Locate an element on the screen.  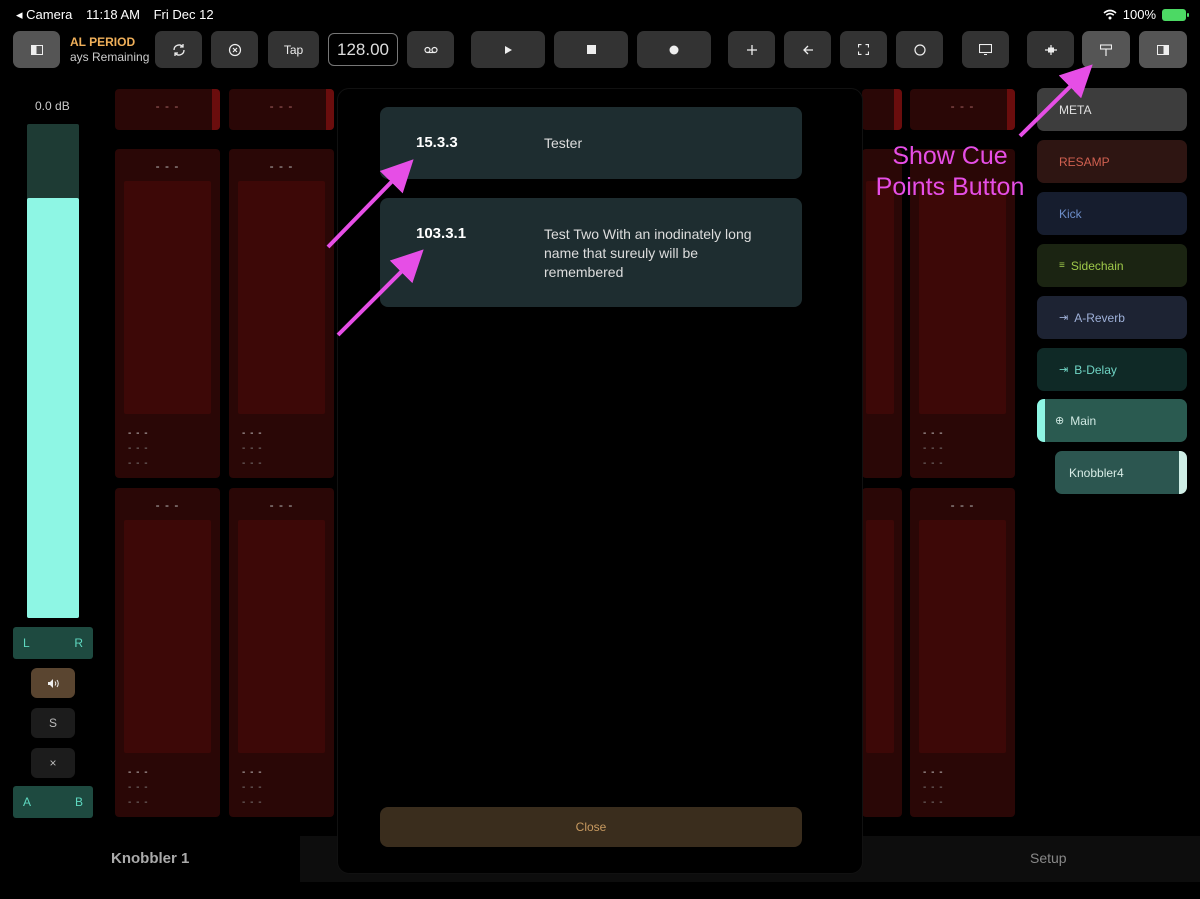
circle-button is located at coordinates (919, 49).